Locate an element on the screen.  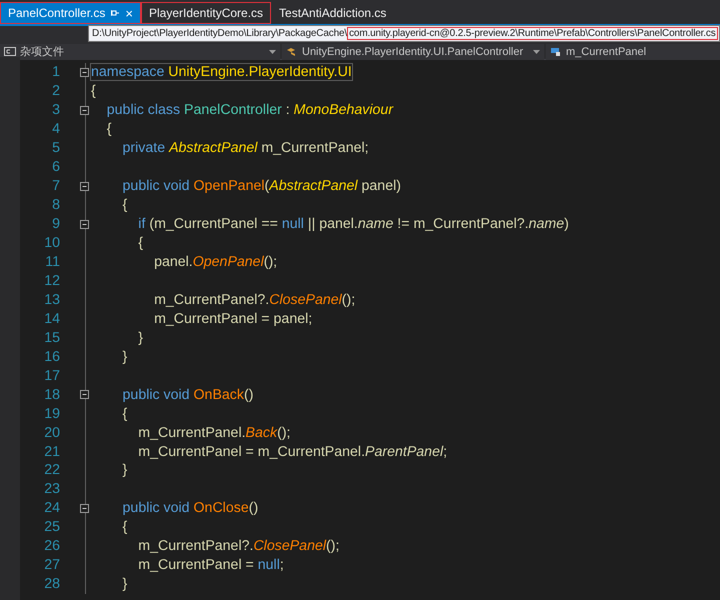
file-tab: TestAntiAddiction.cs is located at coordinates (332, 13).